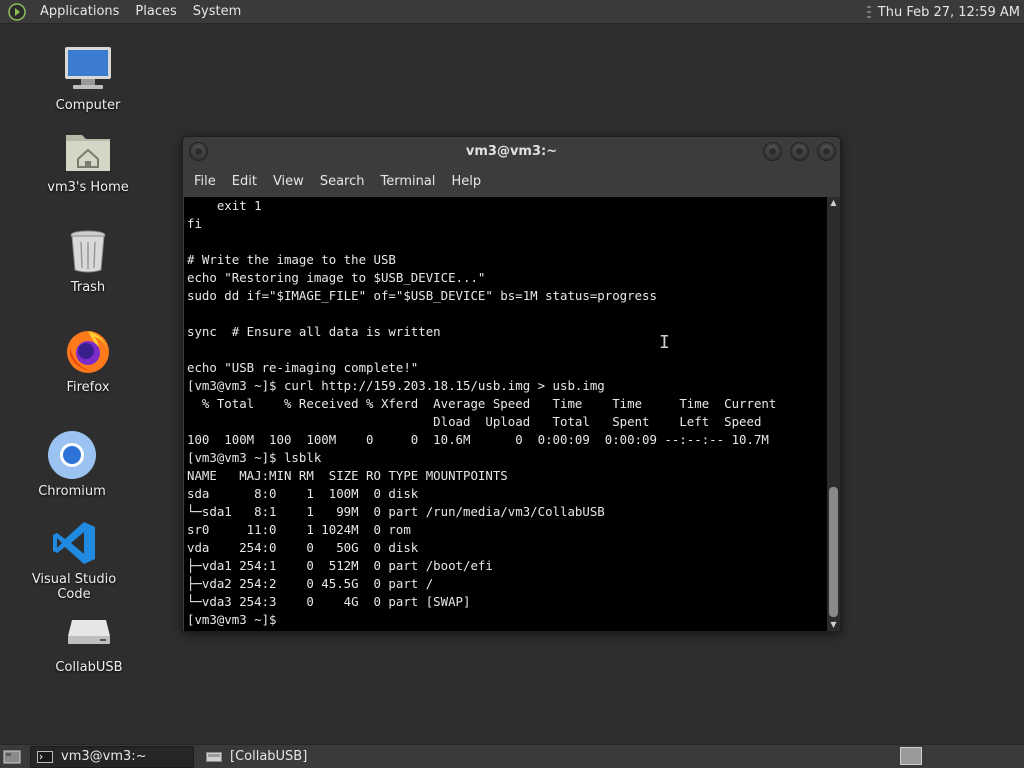 This screenshot has width=1024, height=768. Describe the element at coordinates (269, 756) in the screenshot. I see `taskbar-item-label: [CollabUSB]` at that location.